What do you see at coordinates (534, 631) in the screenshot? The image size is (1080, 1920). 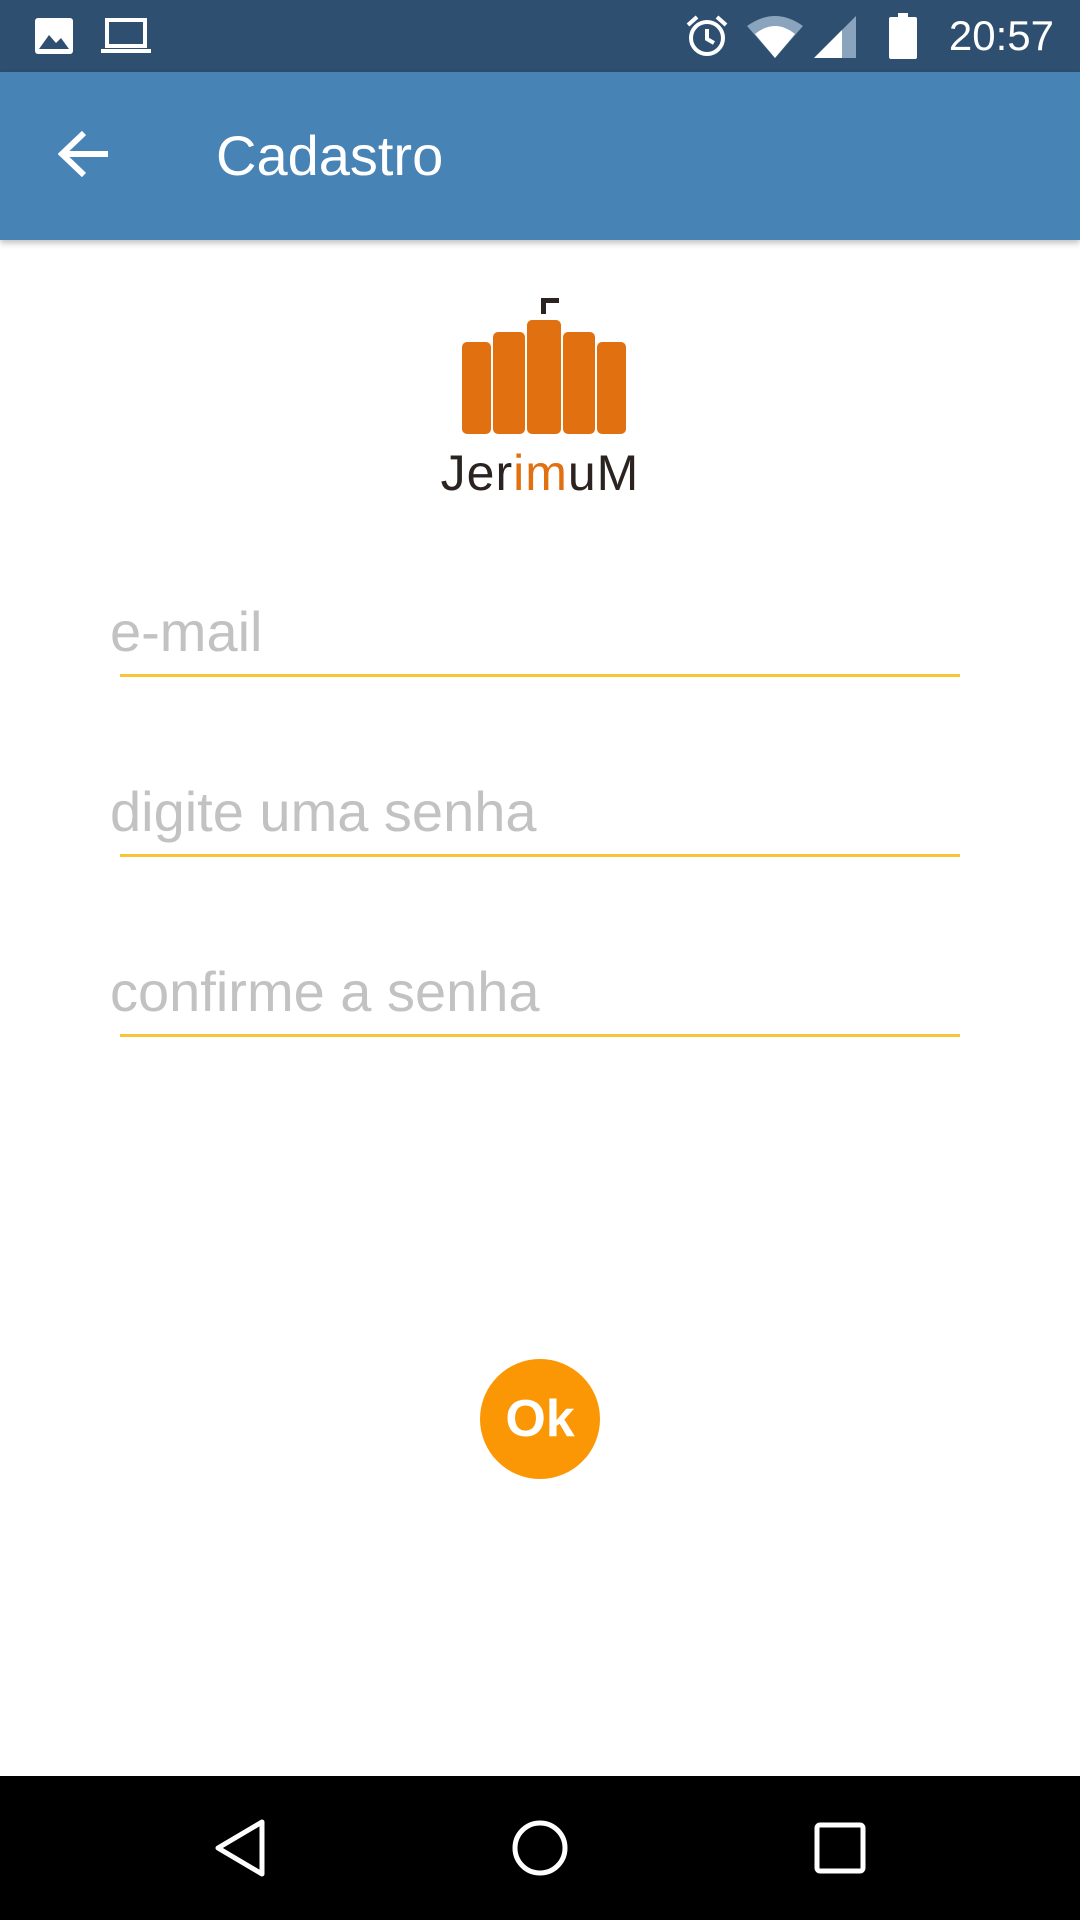 I see `email-input` at bounding box center [534, 631].